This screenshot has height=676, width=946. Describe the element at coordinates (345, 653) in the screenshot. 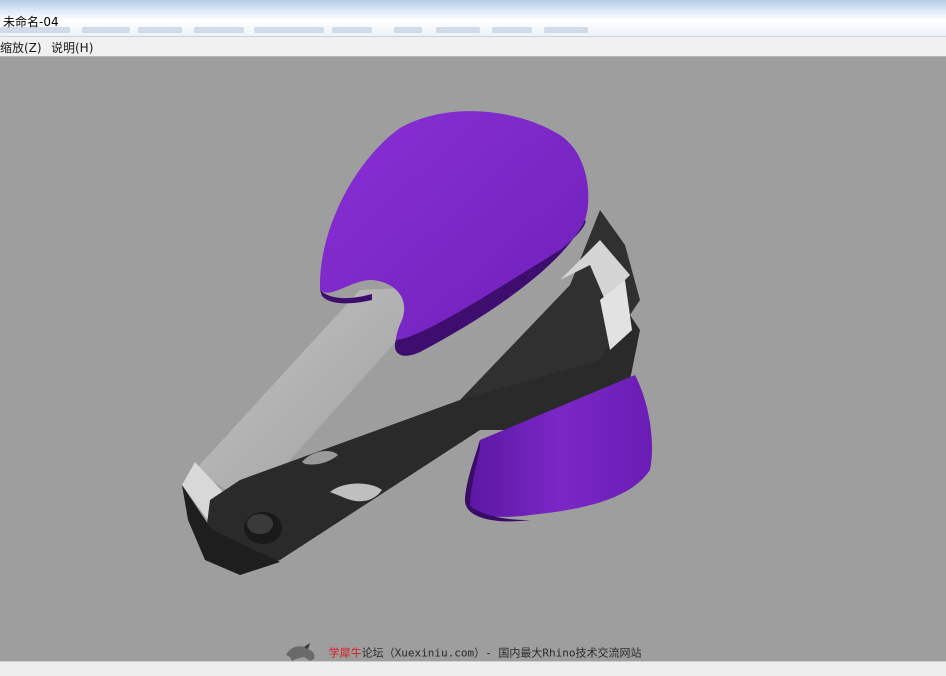

I see `watermark-brand: 学犀牛` at that location.